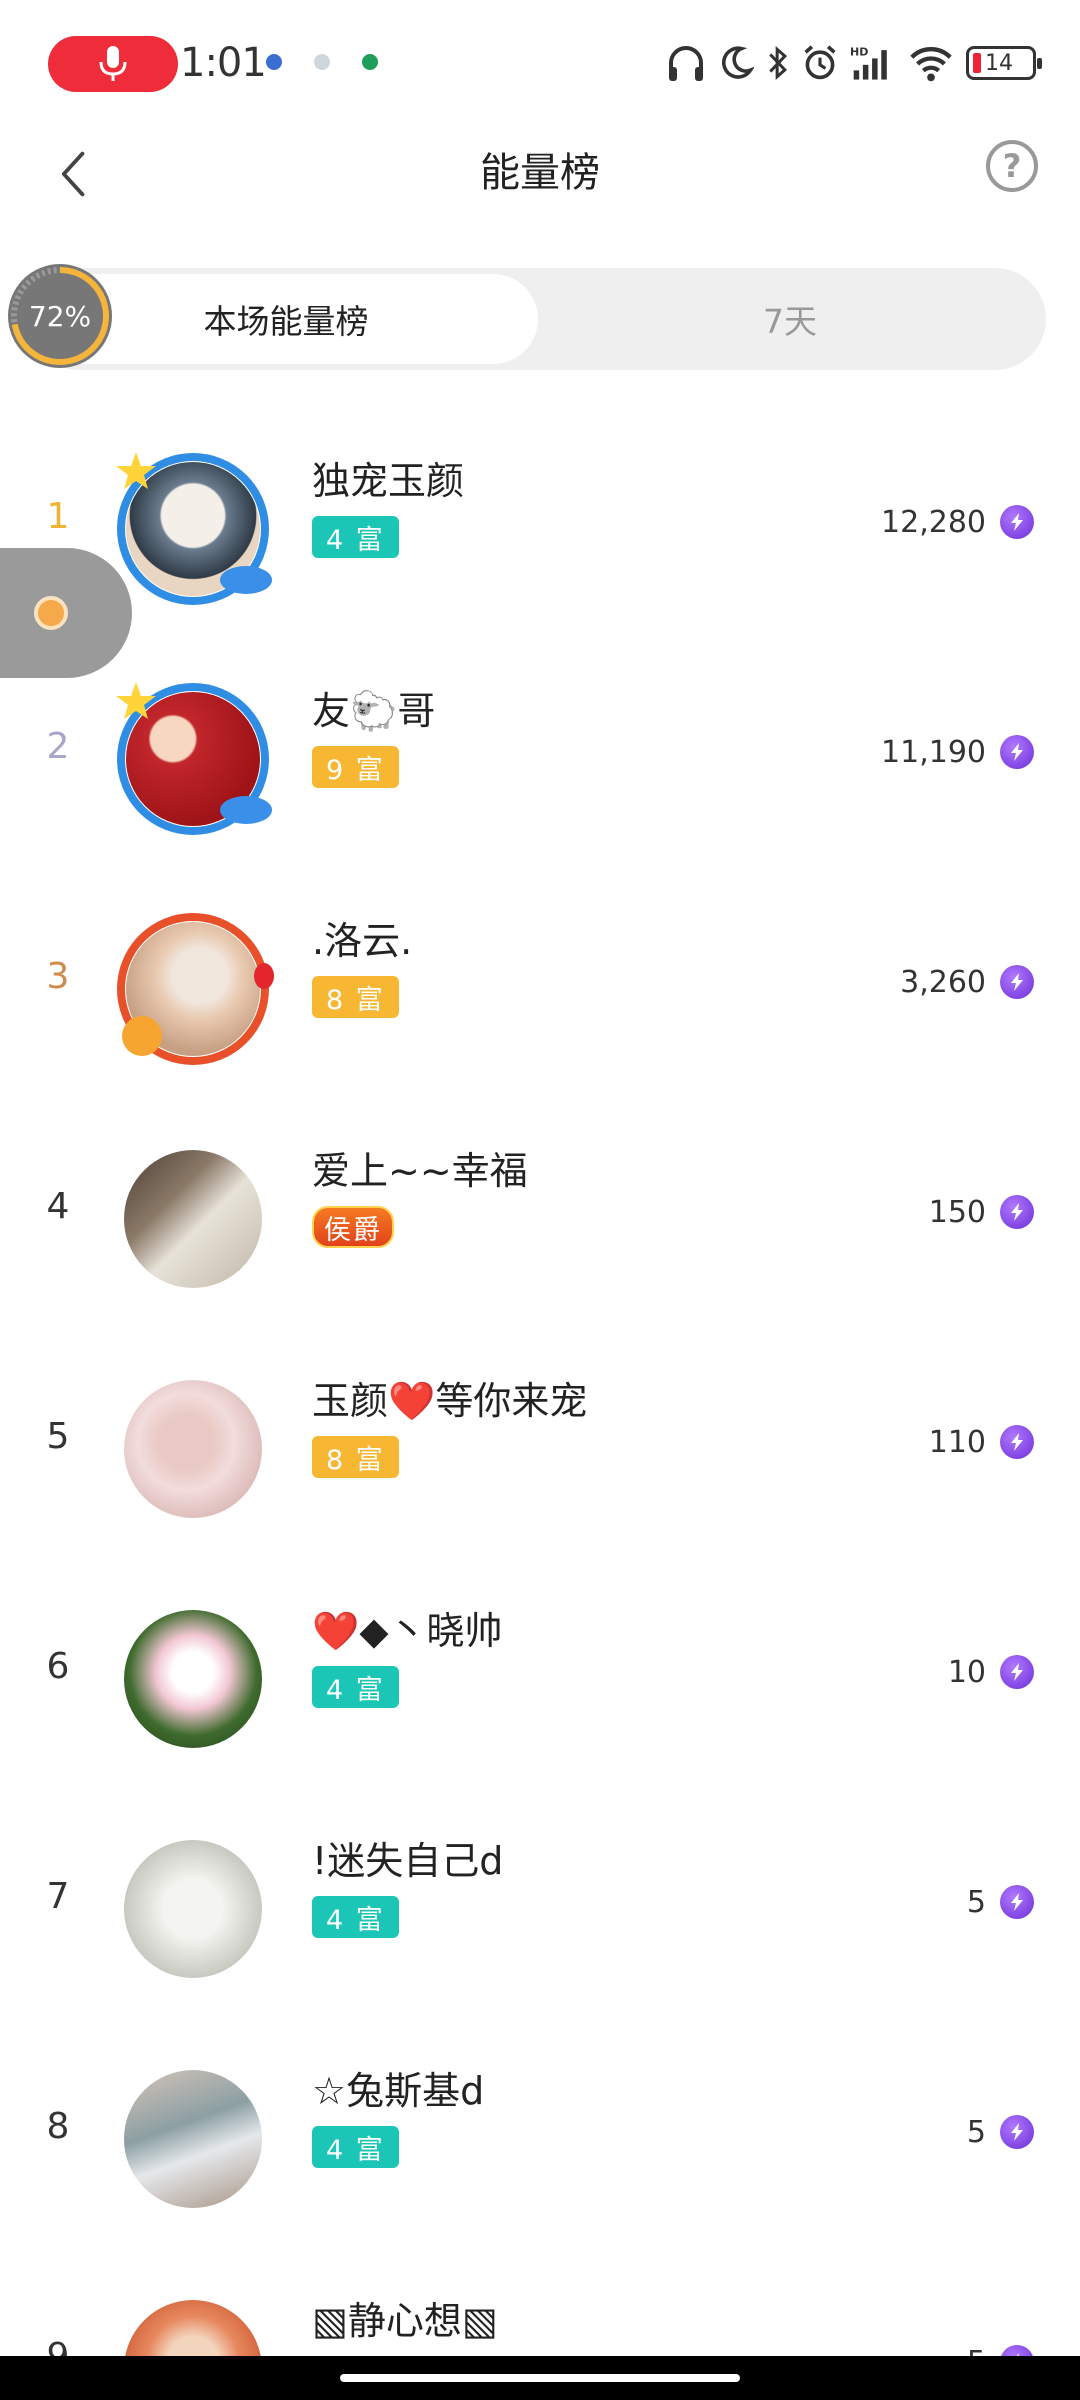  Describe the element at coordinates (407, 1631) in the screenshot. I see `nickname: ❤️◆丶晓帅` at that location.